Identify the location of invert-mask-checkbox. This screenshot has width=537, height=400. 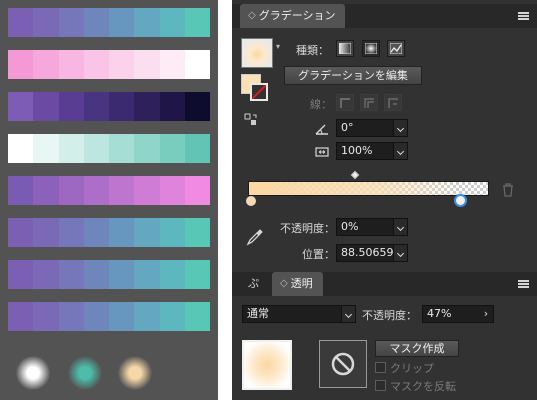
(380, 385).